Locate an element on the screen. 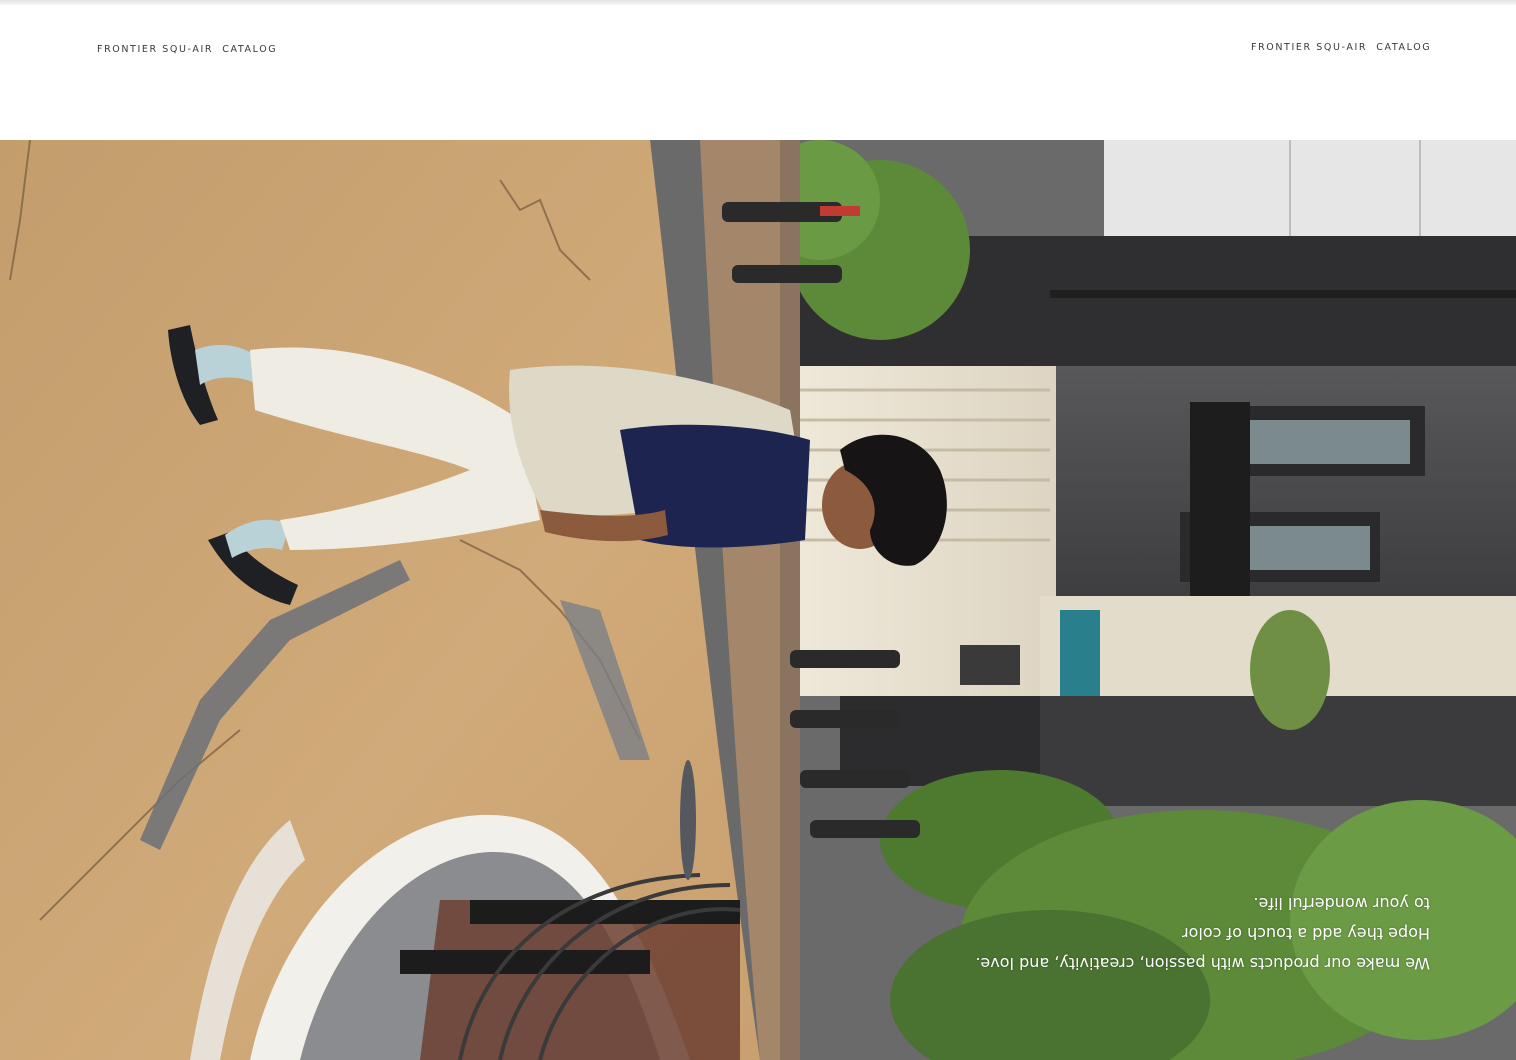  caption-line-3: to your wonderful life. is located at coordinates (1341, 903).